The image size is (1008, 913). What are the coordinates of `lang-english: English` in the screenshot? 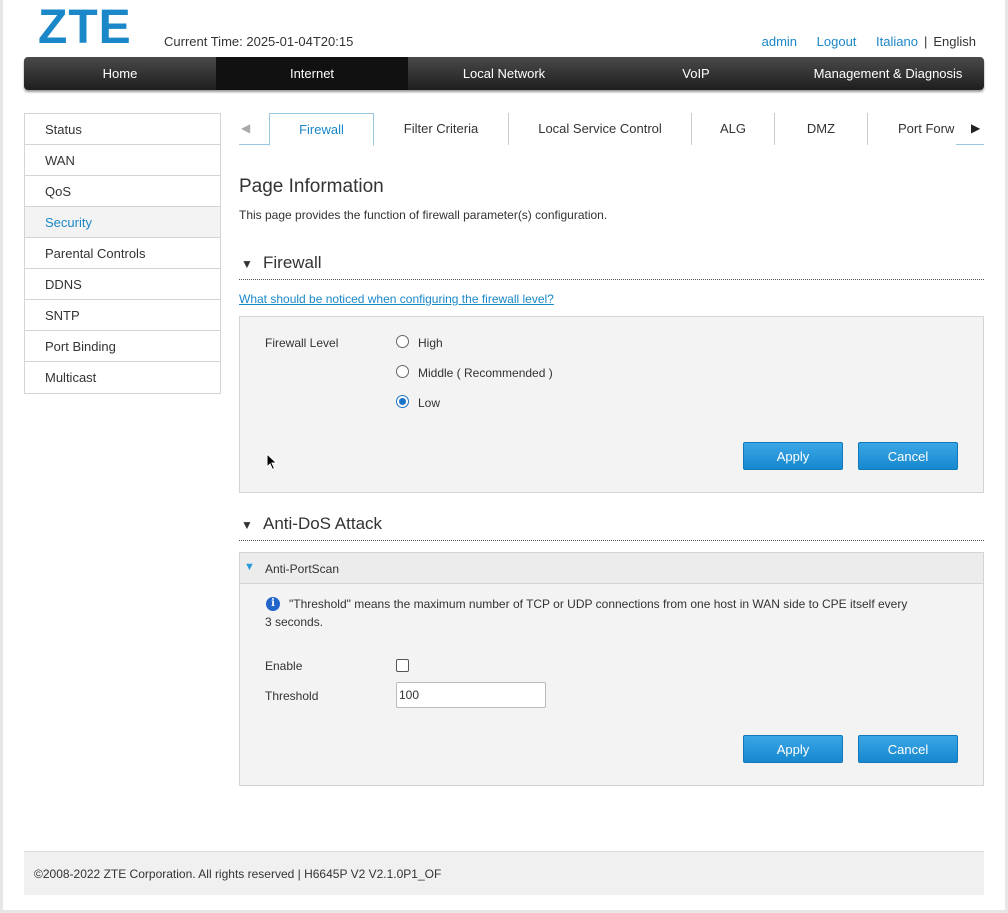 It's located at (954, 41).